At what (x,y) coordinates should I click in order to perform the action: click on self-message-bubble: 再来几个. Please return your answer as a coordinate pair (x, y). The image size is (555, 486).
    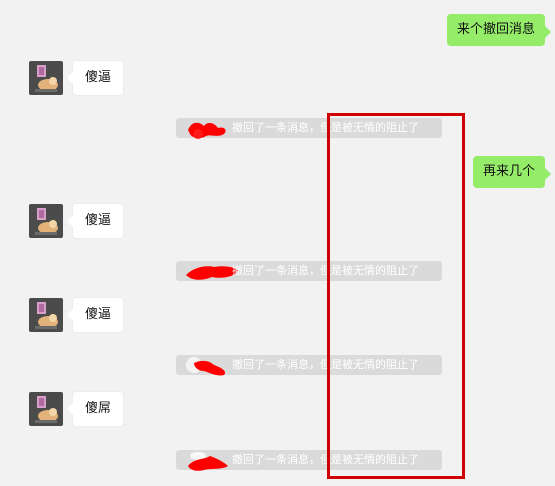
    Looking at the image, I should click on (512, 172).